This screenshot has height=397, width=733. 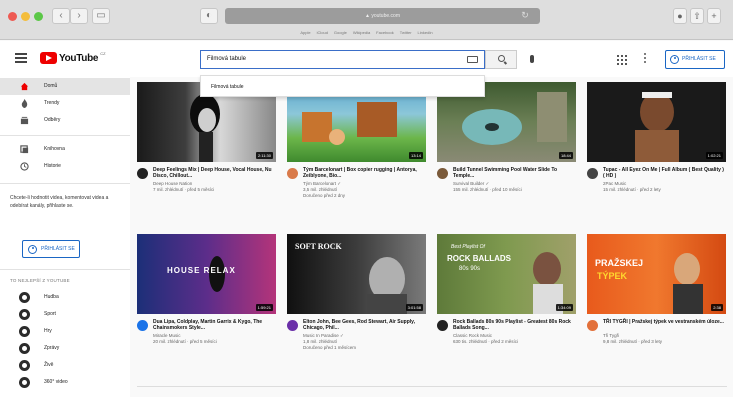 I want to click on video-thumbnail: 1:02:21, so click(x=656, y=122).